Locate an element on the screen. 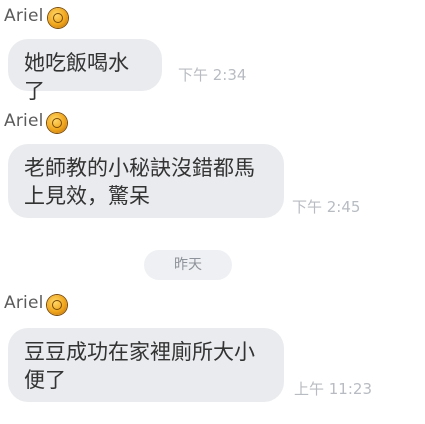  date-divider: 昨天 is located at coordinates (188, 265).